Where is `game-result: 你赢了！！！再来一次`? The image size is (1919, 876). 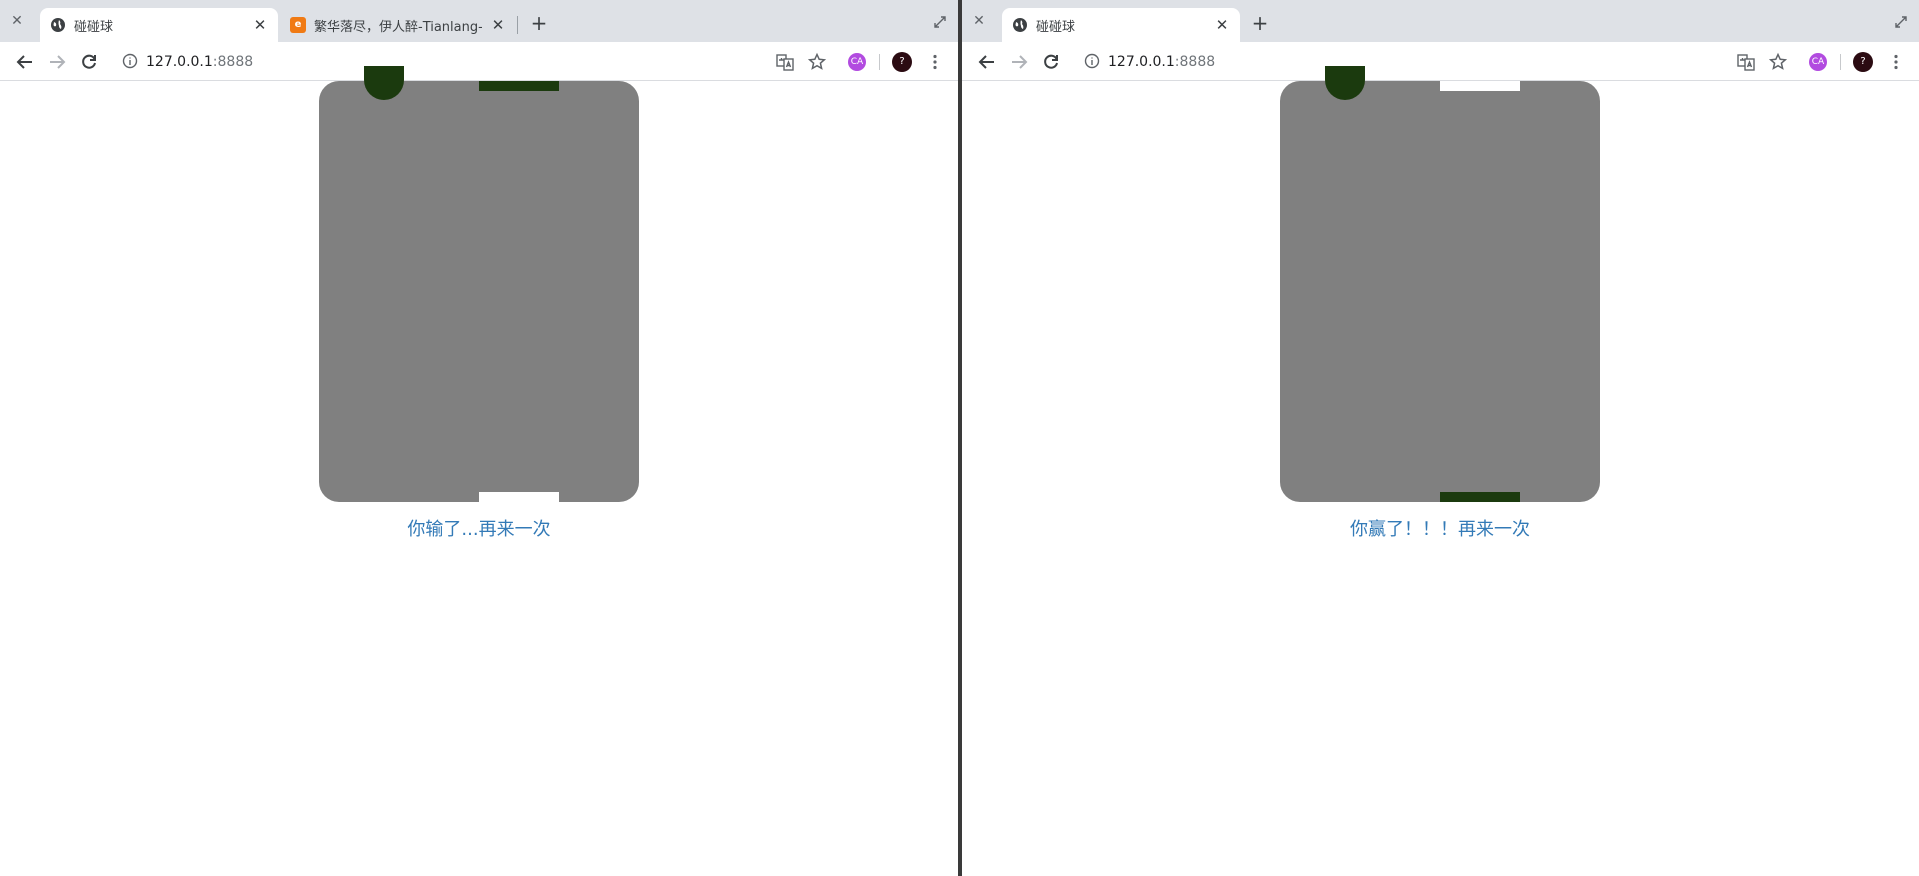 game-result: 你赢了！！！再来一次 is located at coordinates (1440, 528).